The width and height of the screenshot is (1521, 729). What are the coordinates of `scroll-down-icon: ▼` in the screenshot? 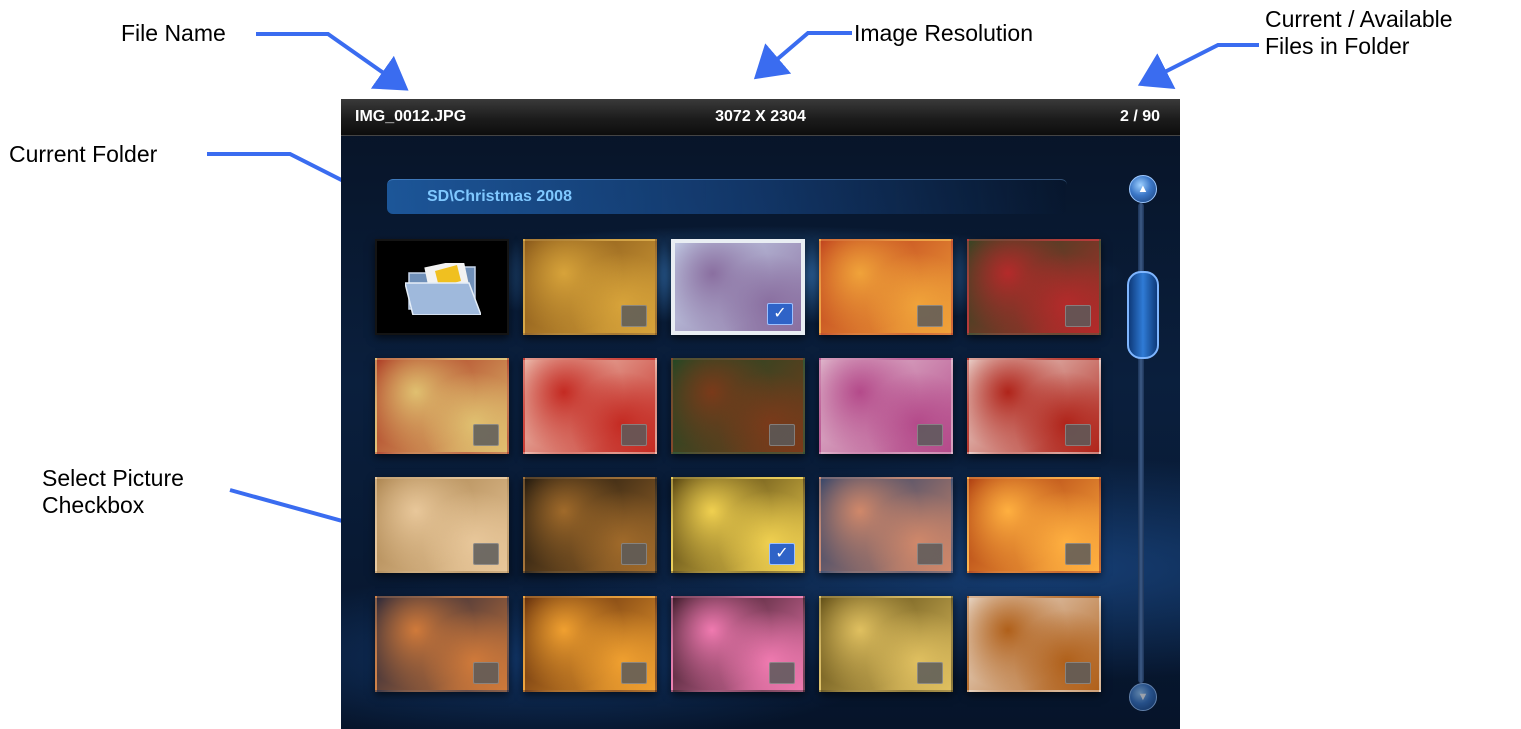 It's located at (1143, 697).